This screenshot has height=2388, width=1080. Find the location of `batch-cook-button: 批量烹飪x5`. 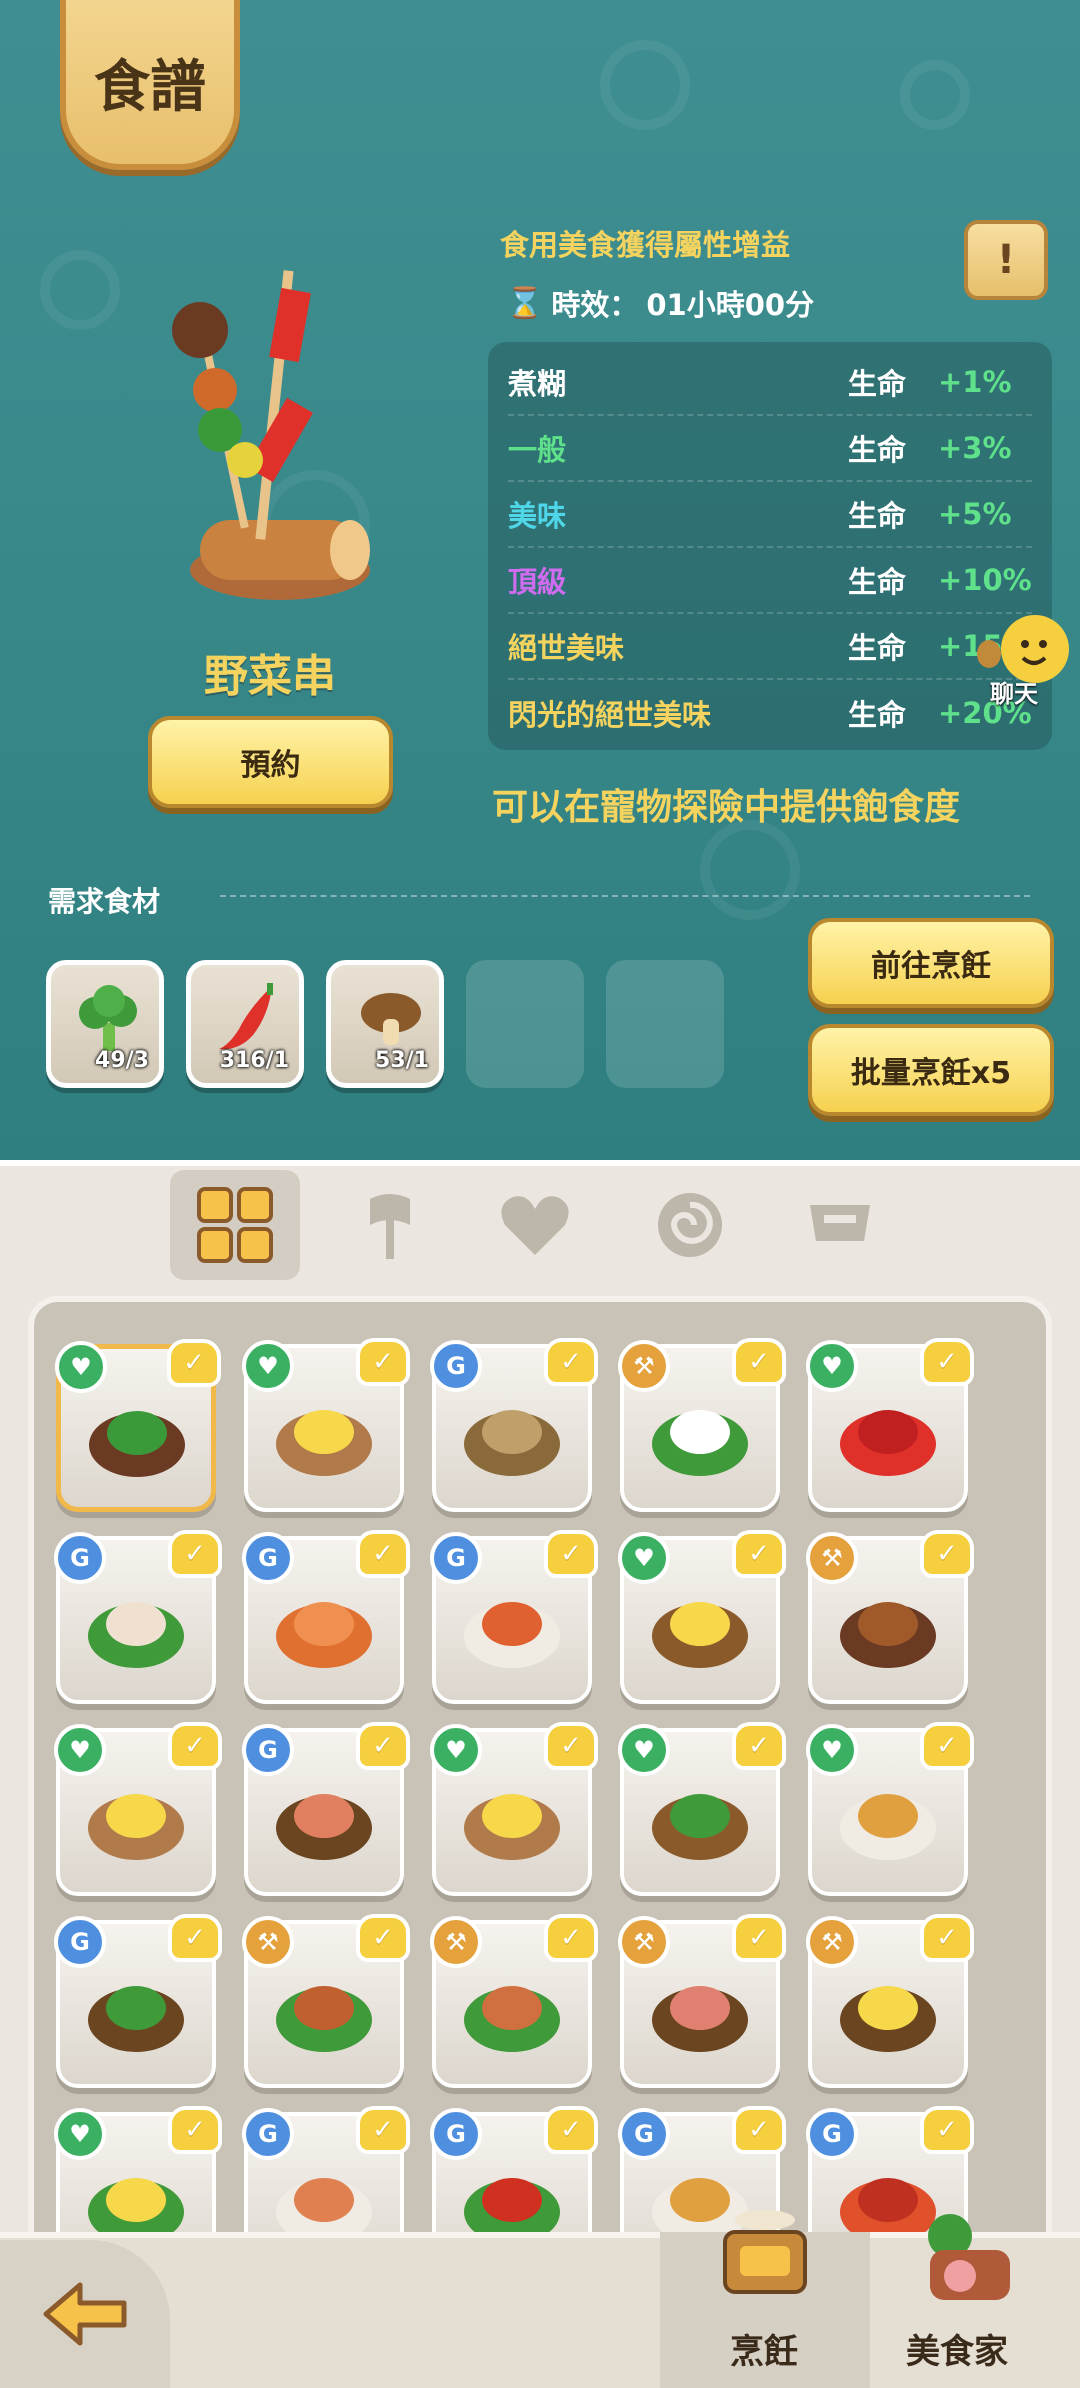

batch-cook-button: 批量烹飪x5 is located at coordinates (931, 1070).